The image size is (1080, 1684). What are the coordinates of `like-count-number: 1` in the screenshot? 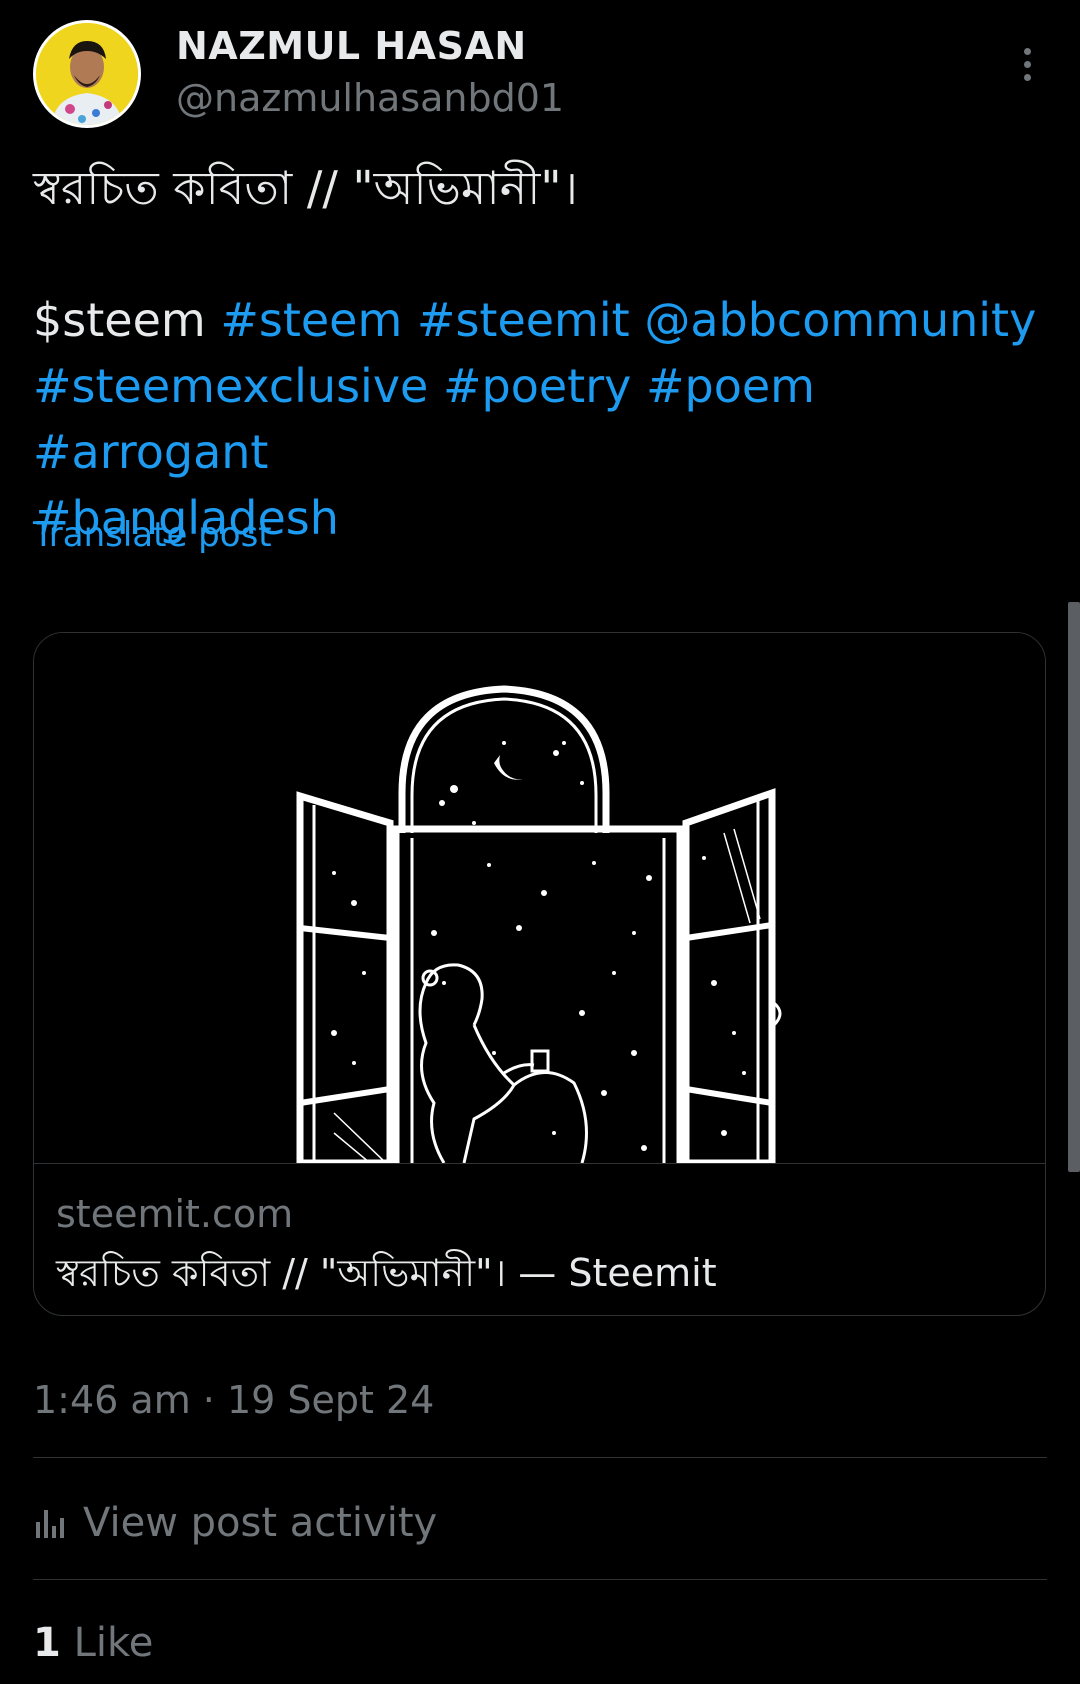 It's located at (47, 1643).